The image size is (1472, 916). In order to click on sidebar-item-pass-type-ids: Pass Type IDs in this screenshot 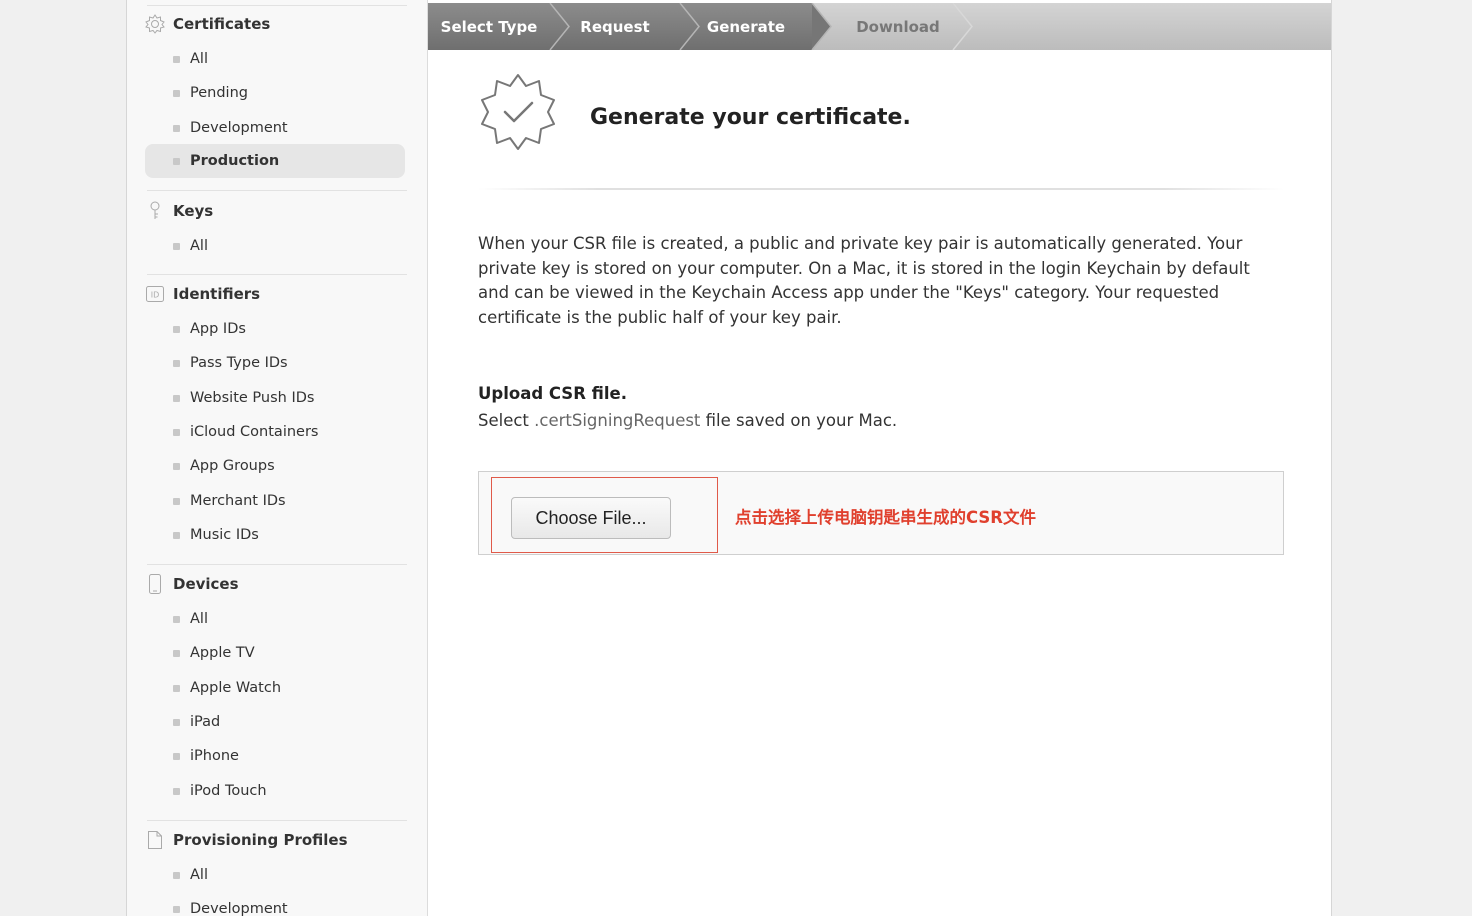, I will do `click(275, 363)`.